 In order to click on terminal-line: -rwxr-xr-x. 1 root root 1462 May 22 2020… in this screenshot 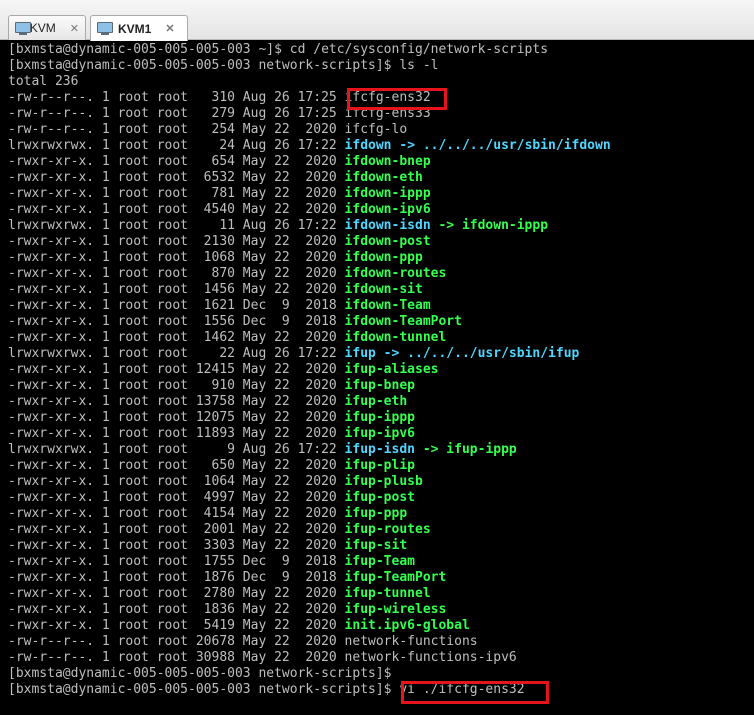, I will do `click(381, 338)`.